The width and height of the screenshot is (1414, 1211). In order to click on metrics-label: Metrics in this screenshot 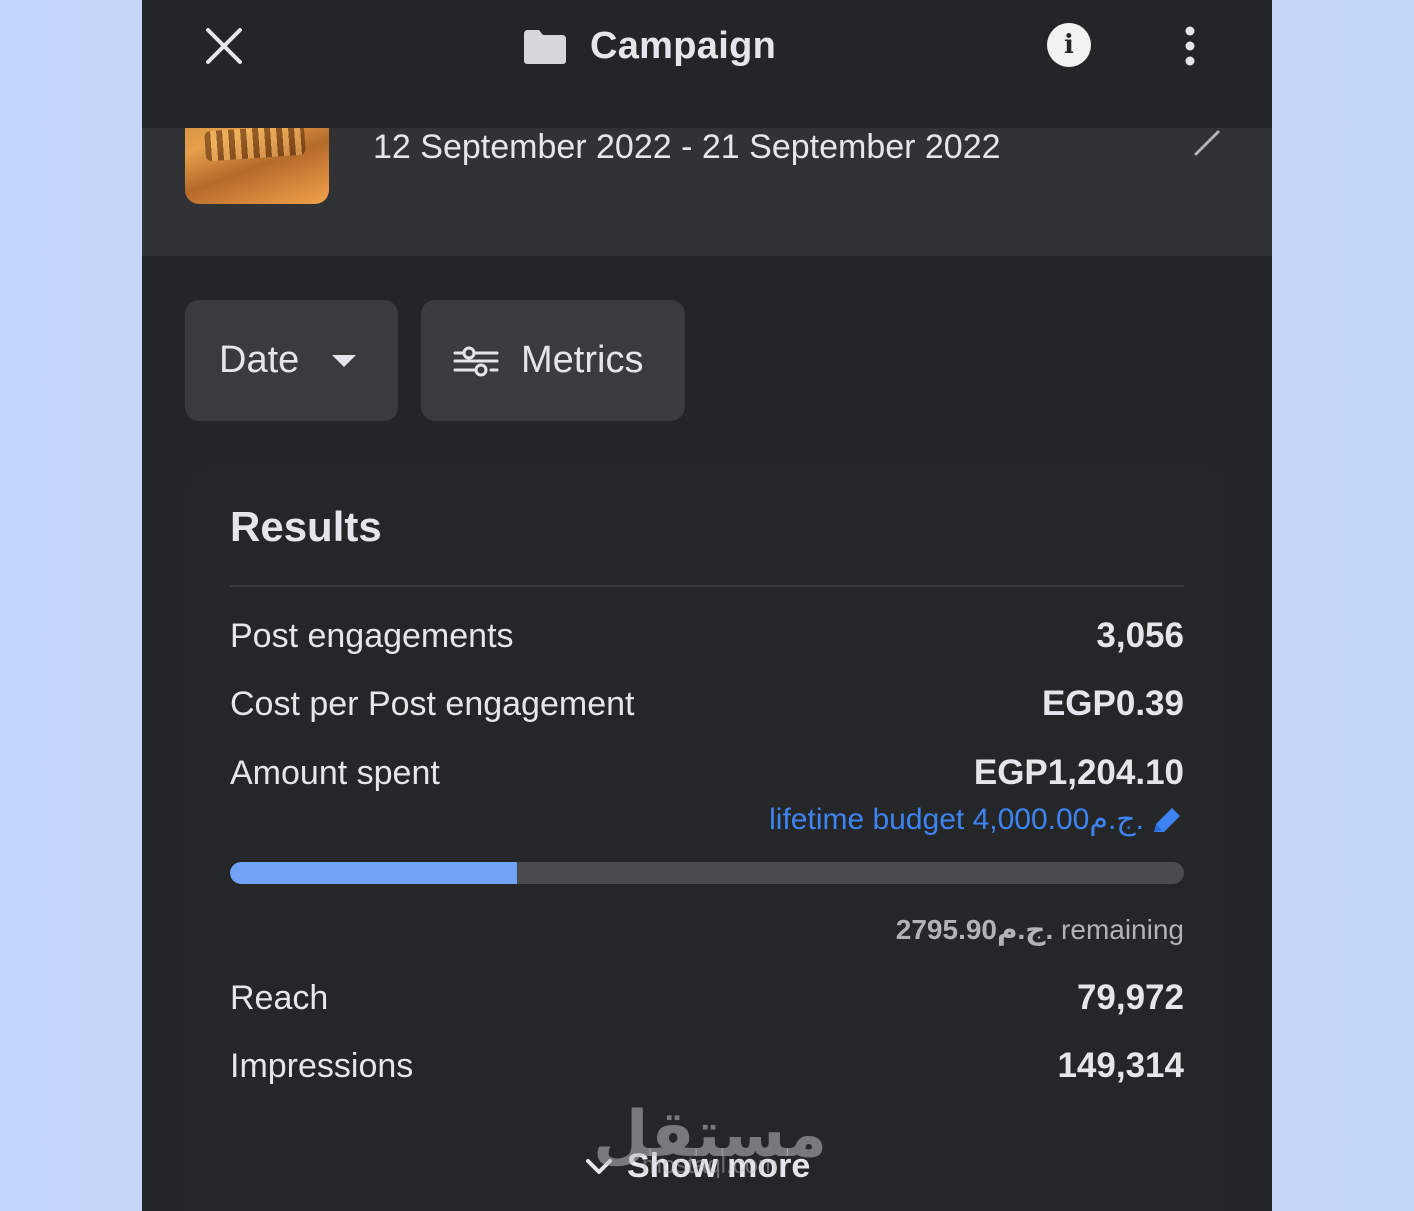, I will do `click(582, 360)`.